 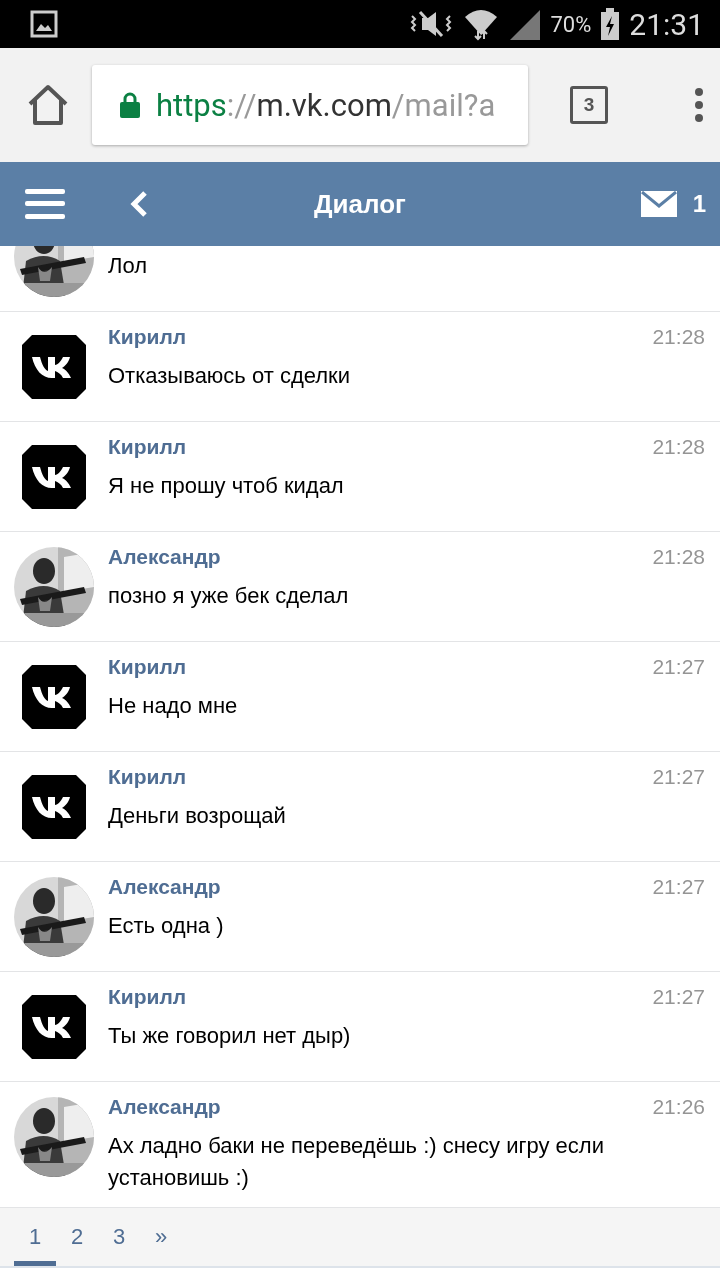 What do you see at coordinates (130, 105) in the screenshot?
I see `lock-icon` at bounding box center [130, 105].